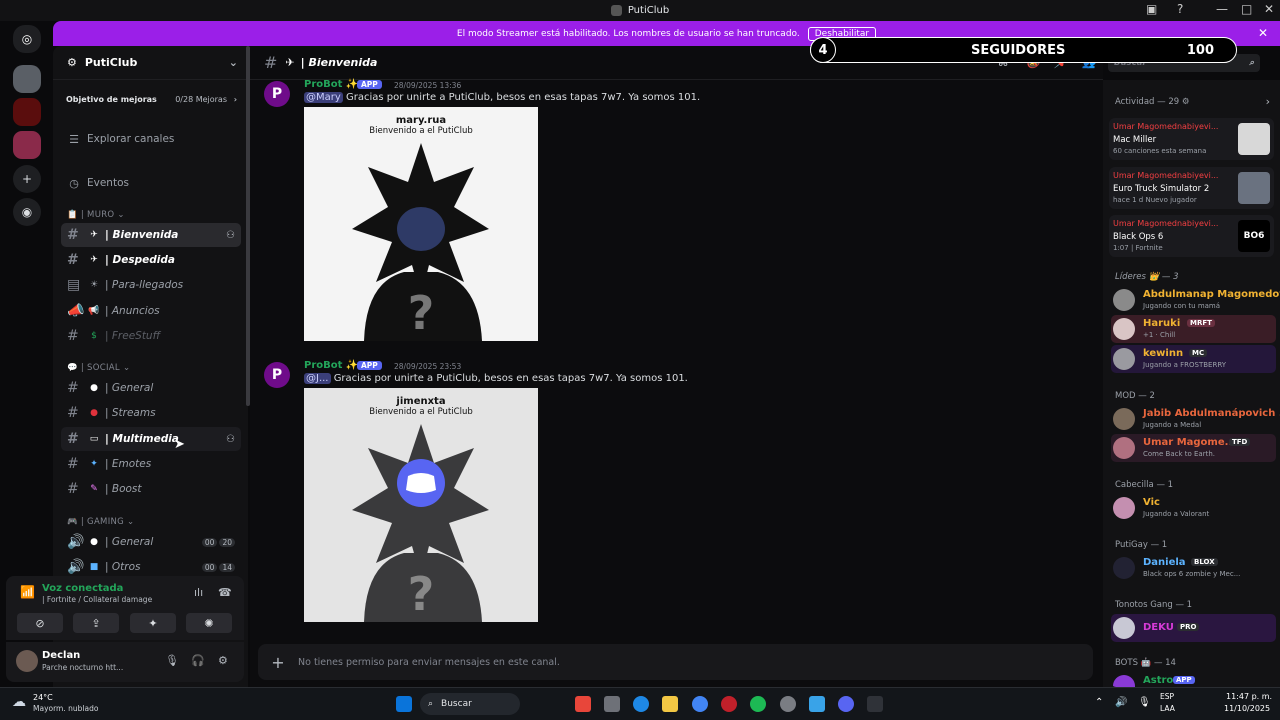 This screenshot has height=720, width=1280. Describe the element at coordinates (758, 704) in the screenshot. I see `spotify-icon` at that location.